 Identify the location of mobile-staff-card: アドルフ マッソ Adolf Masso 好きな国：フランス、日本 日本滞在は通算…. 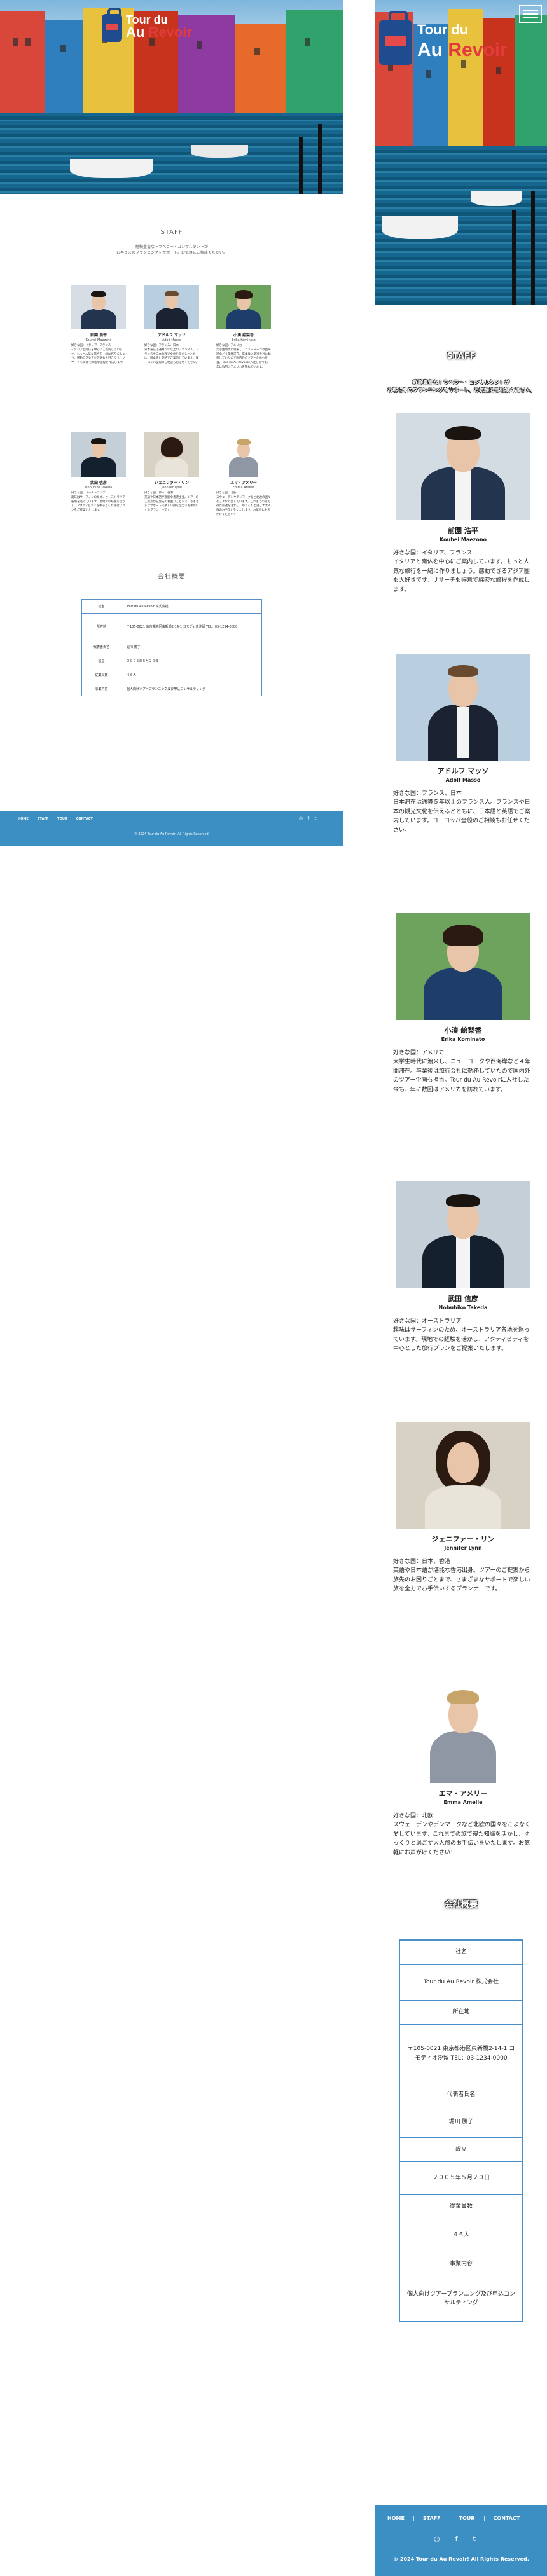
(463, 745).